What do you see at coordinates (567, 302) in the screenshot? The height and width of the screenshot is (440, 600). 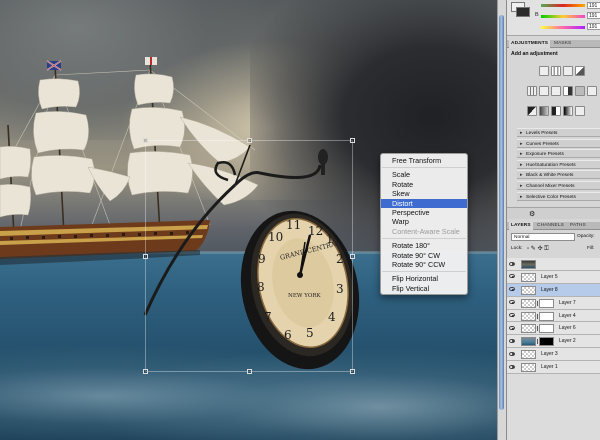 I see `layer-name: Layer 7` at bounding box center [567, 302].